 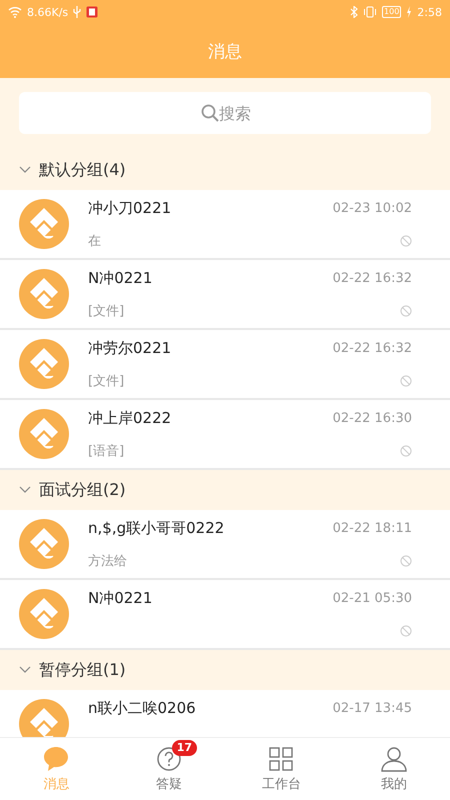 What do you see at coordinates (409, 12) in the screenshot?
I see `charging-icon` at bounding box center [409, 12].